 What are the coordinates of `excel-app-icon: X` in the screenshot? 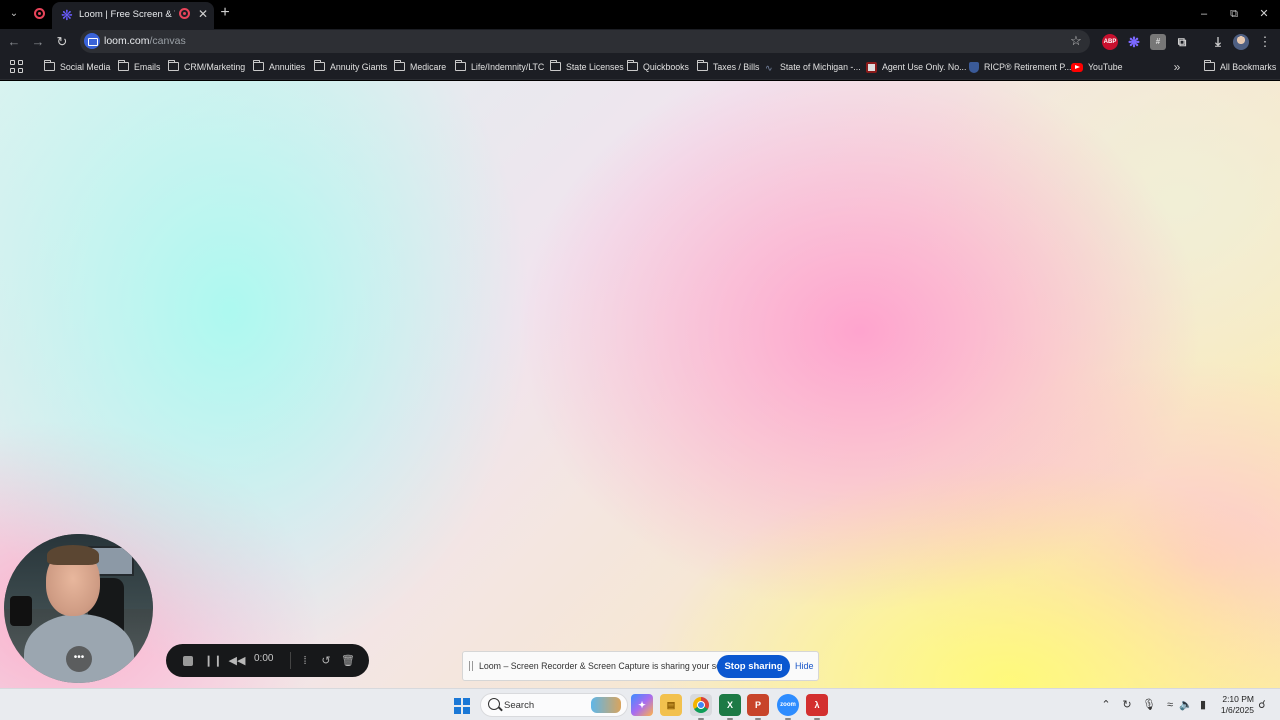 It's located at (730, 707).